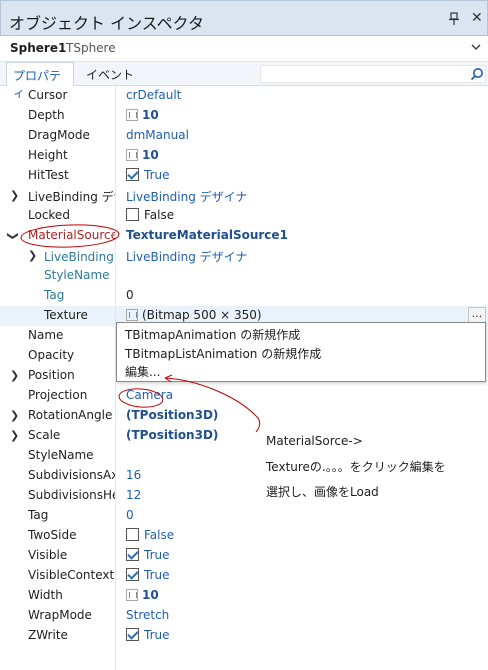  I want to click on property-name: RotationAngle, so click(70, 415).